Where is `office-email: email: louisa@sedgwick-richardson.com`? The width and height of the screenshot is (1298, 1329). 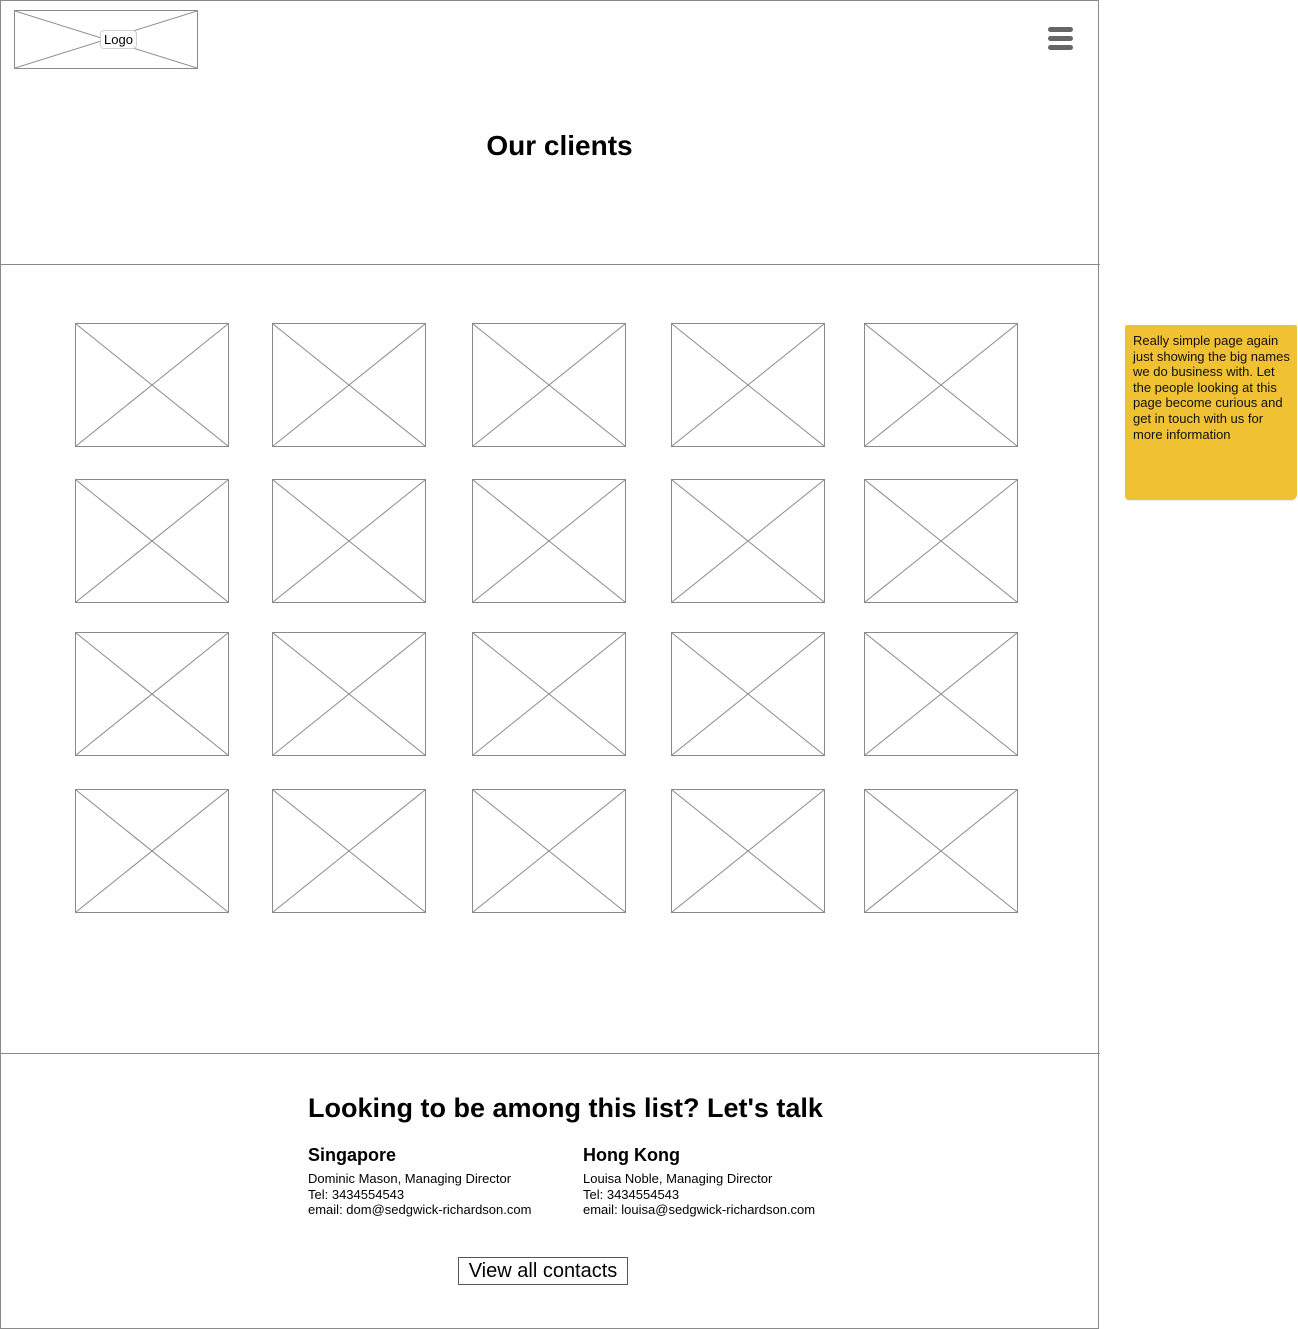 office-email: email: louisa@sedgwick-richardson.com is located at coordinates (699, 1210).